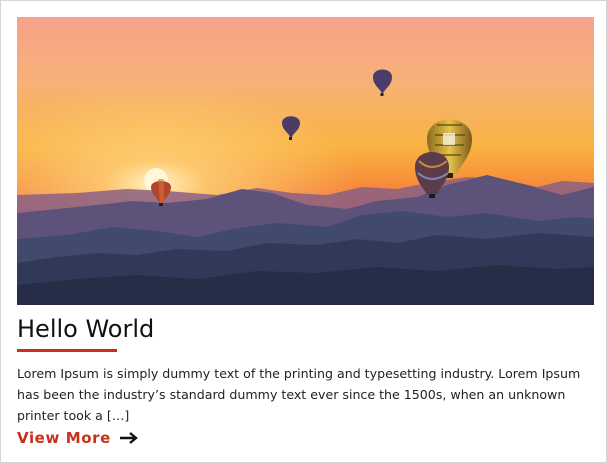 This screenshot has width=607, height=463. Describe the element at coordinates (64, 438) in the screenshot. I see `view-more-label: View More` at that location.